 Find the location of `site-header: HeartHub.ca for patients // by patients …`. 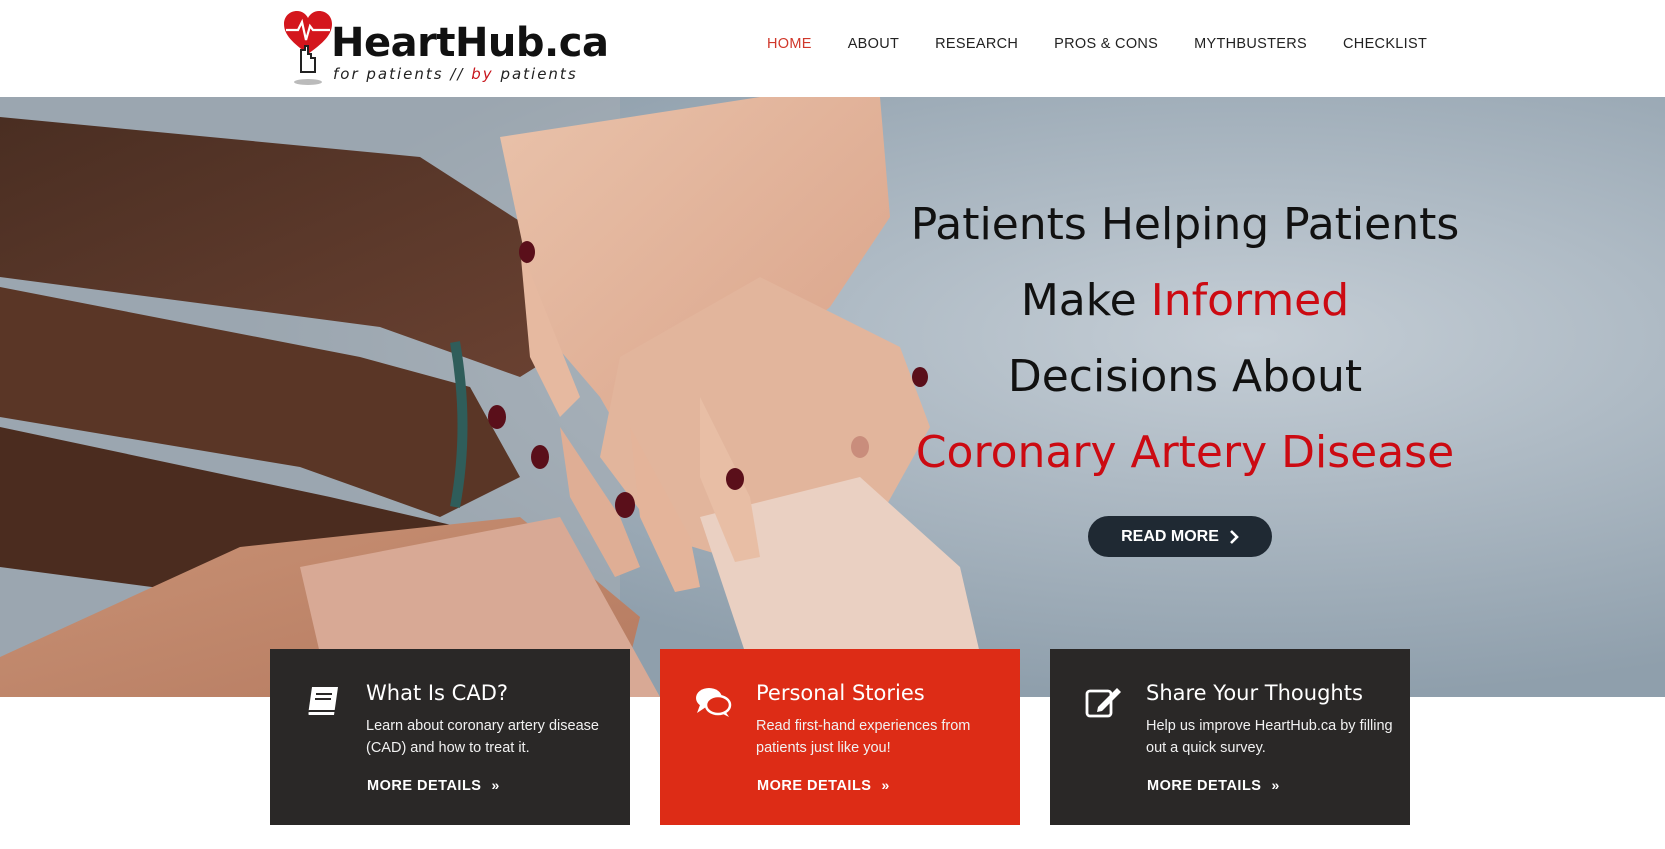

site-header: HeartHub.ca for patients // by patients … is located at coordinates (832, 48).